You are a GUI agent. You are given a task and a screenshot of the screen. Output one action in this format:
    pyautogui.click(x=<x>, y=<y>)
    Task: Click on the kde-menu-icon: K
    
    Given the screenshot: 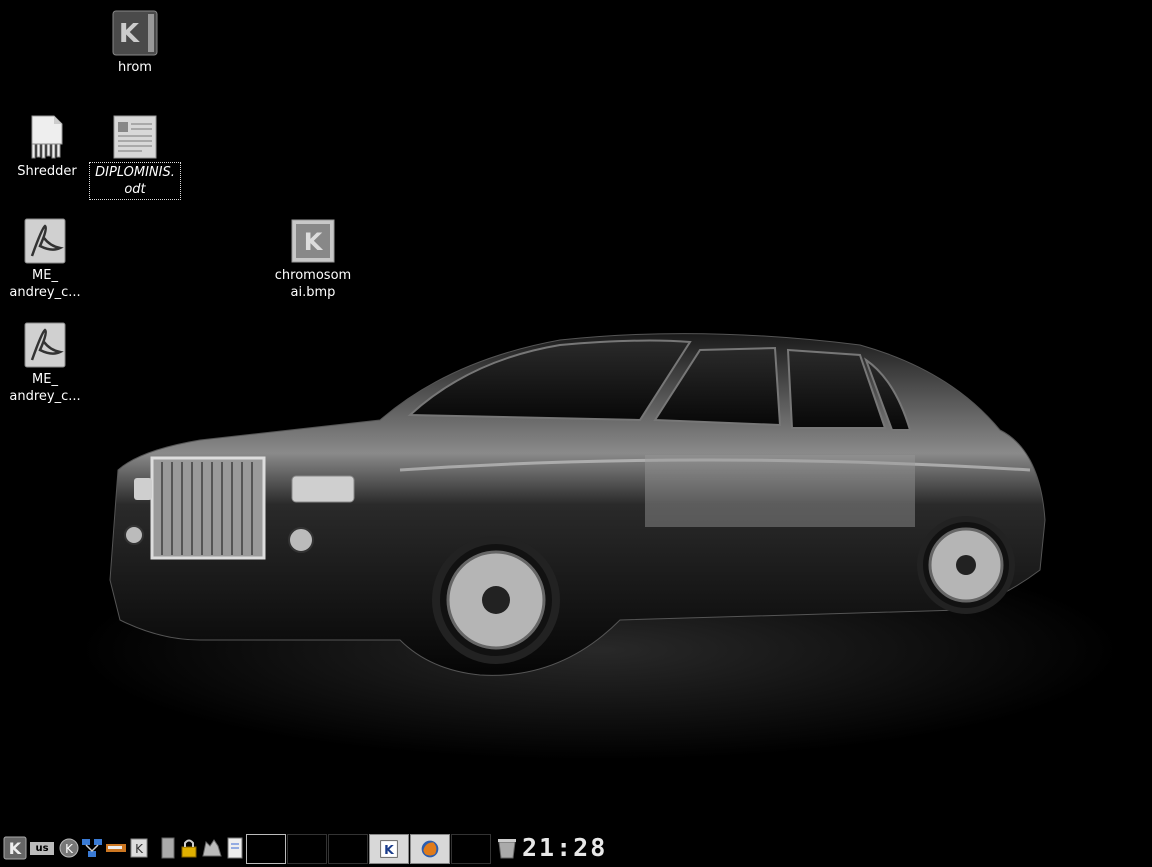 What is the action you would take?
    pyautogui.click(x=15, y=848)
    